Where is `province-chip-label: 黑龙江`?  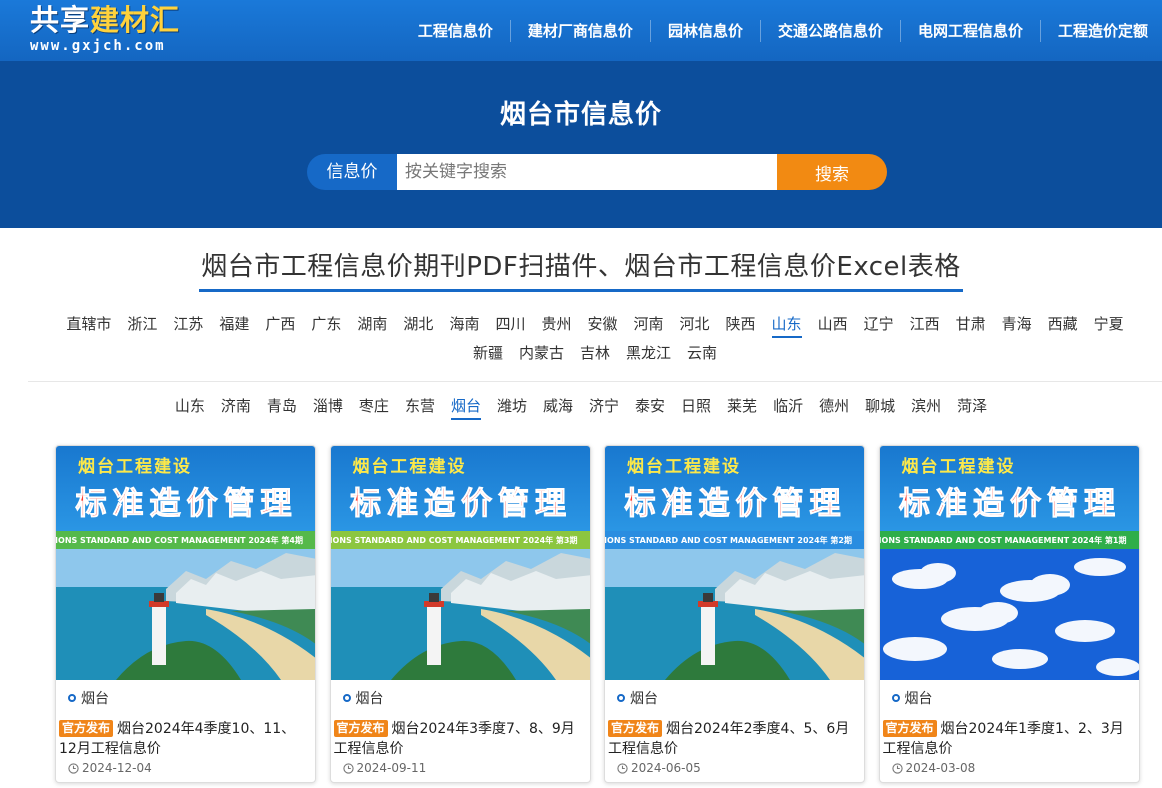 province-chip-label: 黑龙江 is located at coordinates (649, 353).